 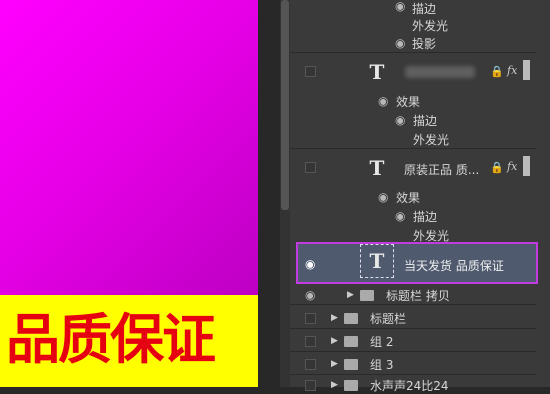 What do you see at coordinates (388, 318) in the screenshot?
I see `group-name: 标题栏` at bounding box center [388, 318].